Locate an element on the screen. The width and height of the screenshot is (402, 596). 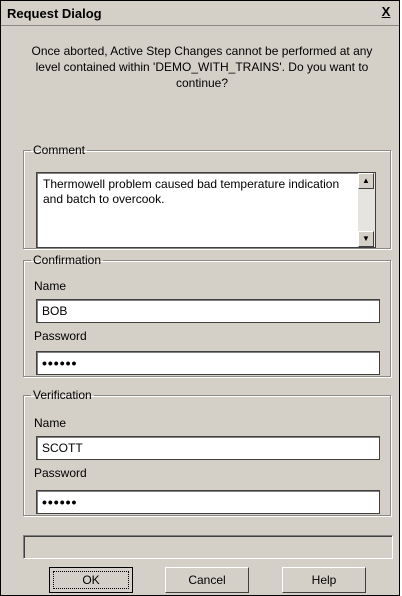
verification-name-label: Name is located at coordinates (50, 423).